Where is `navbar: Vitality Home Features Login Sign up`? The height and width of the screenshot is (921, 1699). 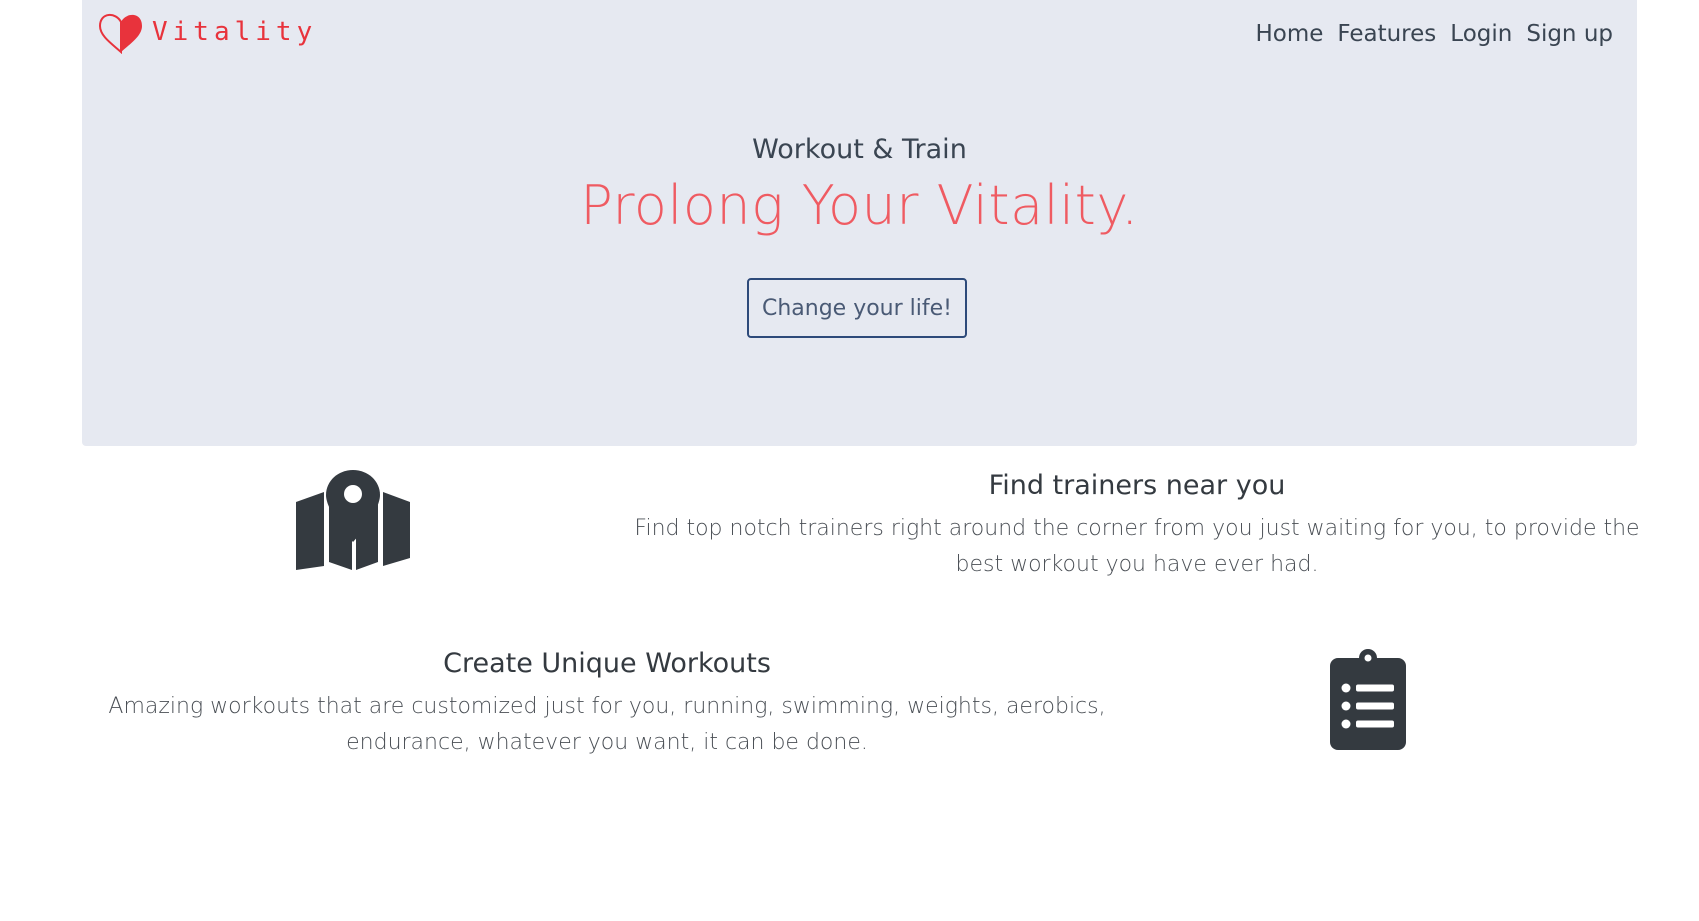
navbar: Vitality Home Features Login Sign up is located at coordinates (859, 36).